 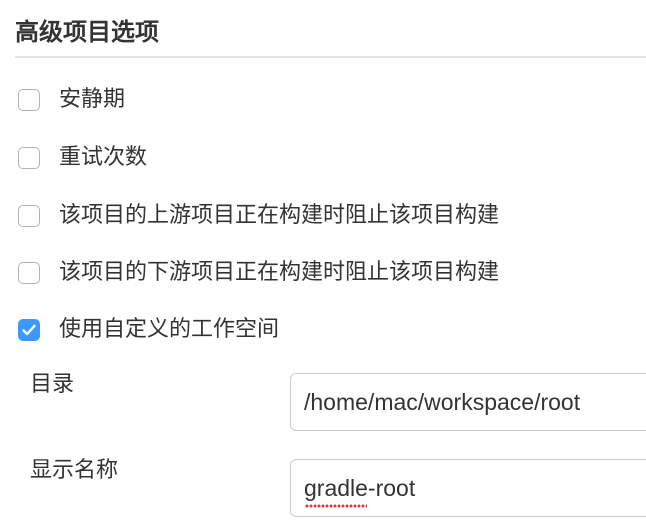 I want to click on option-block-when-upstream-building: 该项目的上游项目正在构建时阻止该项目构建, so click(x=258, y=216).